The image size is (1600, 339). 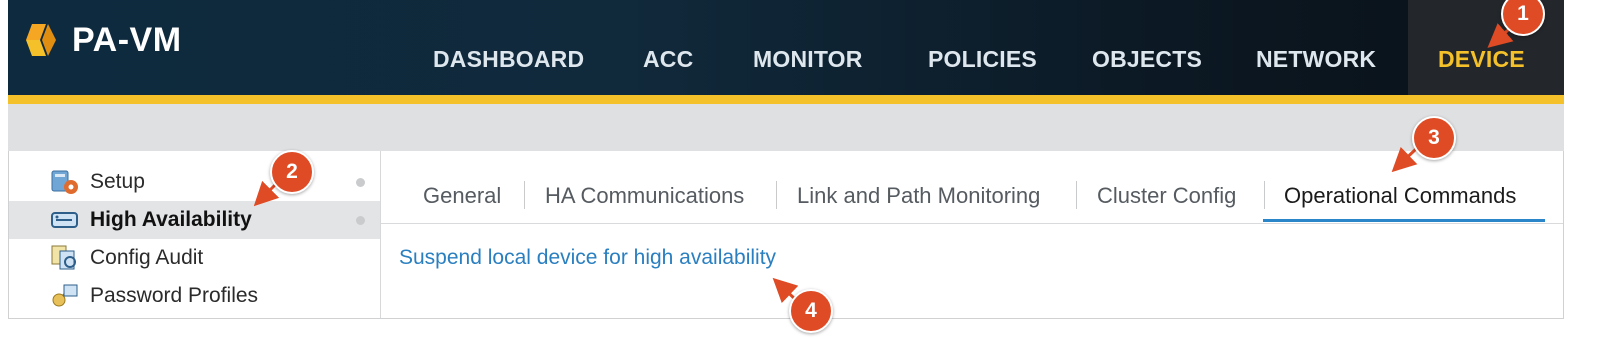 I want to click on callout-badge-2: 2, so click(x=292, y=172).